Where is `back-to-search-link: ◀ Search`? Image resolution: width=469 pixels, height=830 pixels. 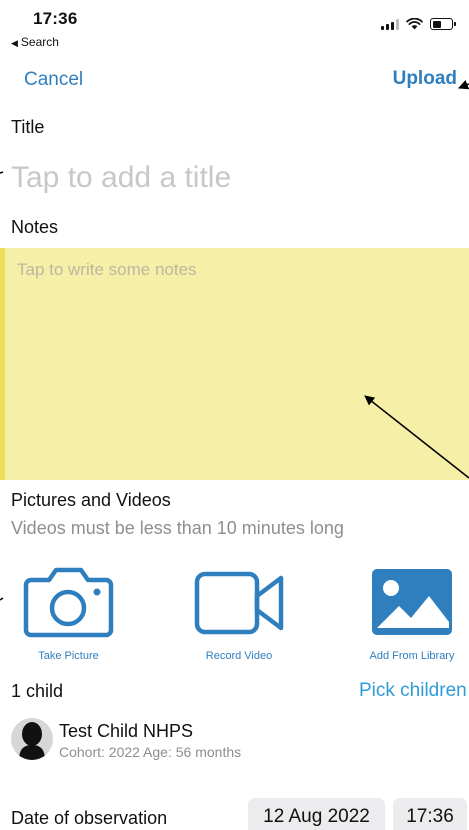 back-to-search-link: ◀ Search is located at coordinates (35, 42).